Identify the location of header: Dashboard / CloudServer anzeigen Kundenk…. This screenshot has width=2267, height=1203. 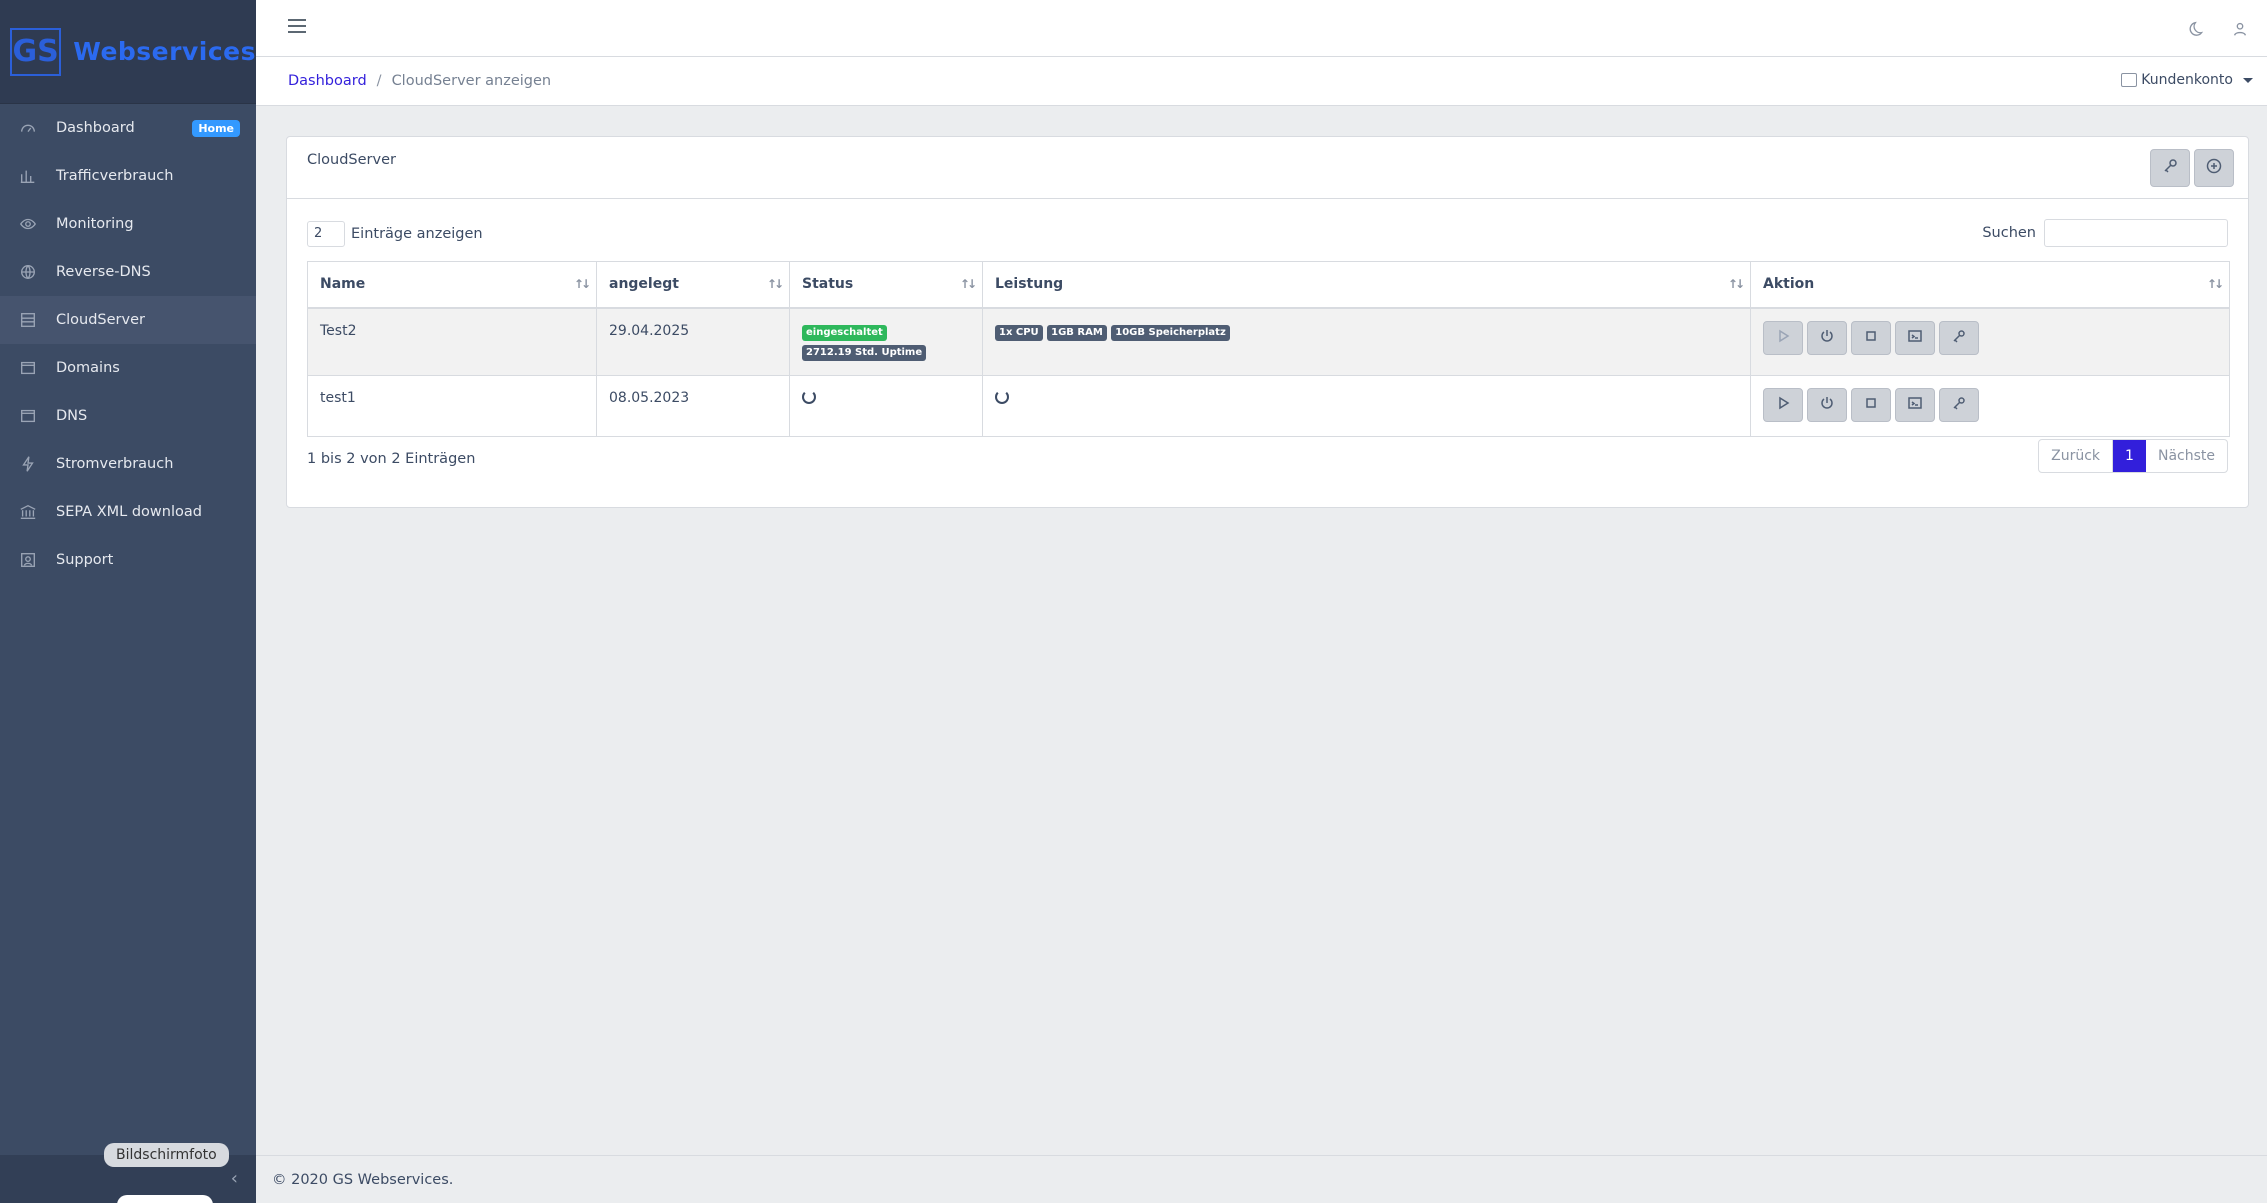
(1261, 53).